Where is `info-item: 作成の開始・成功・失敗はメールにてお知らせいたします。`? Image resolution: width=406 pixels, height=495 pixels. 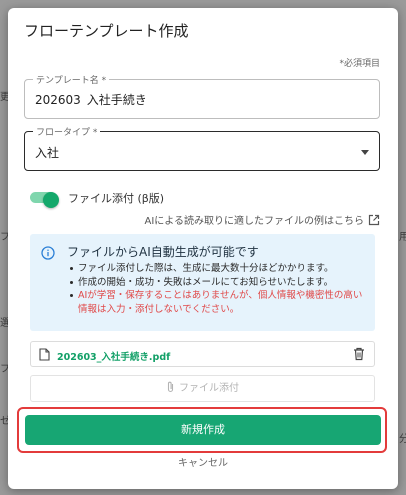 info-item: 作成の開始・成功・失敗はメールにてお知らせいたします。 is located at coordinates (219, 283).